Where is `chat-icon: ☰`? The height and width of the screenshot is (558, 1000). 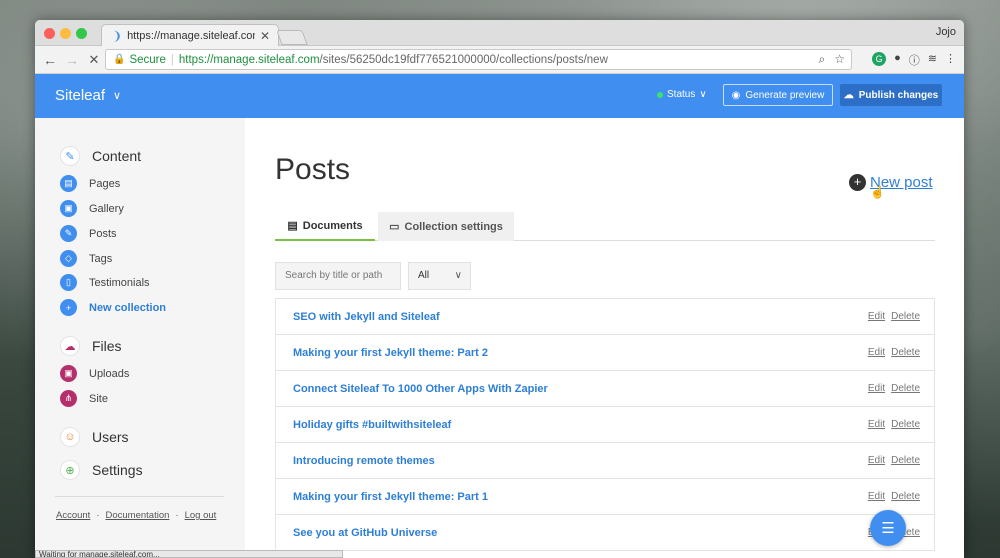
chat-icon: ☰ is located at coordinates (888, 528).